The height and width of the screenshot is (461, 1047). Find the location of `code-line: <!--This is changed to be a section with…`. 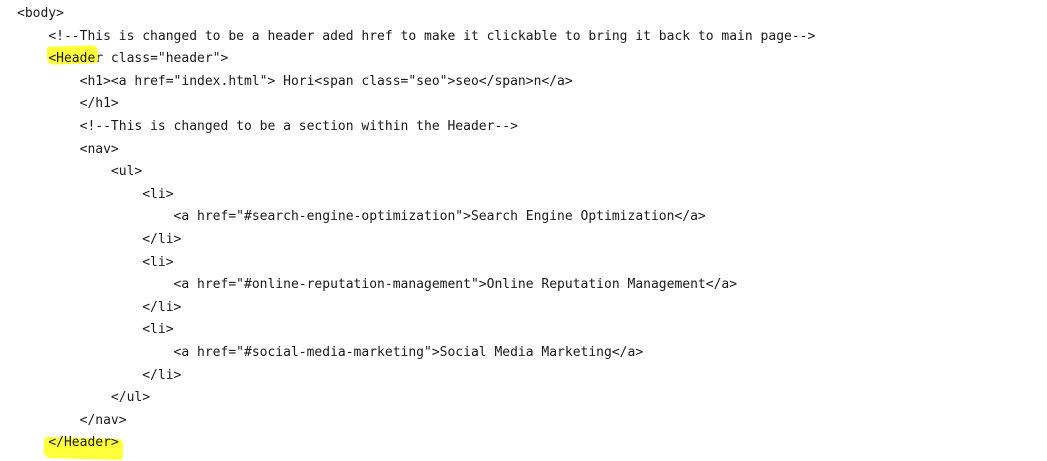

code-line: <!--This is changed to be a section with… is located at coordinates (416, 127).